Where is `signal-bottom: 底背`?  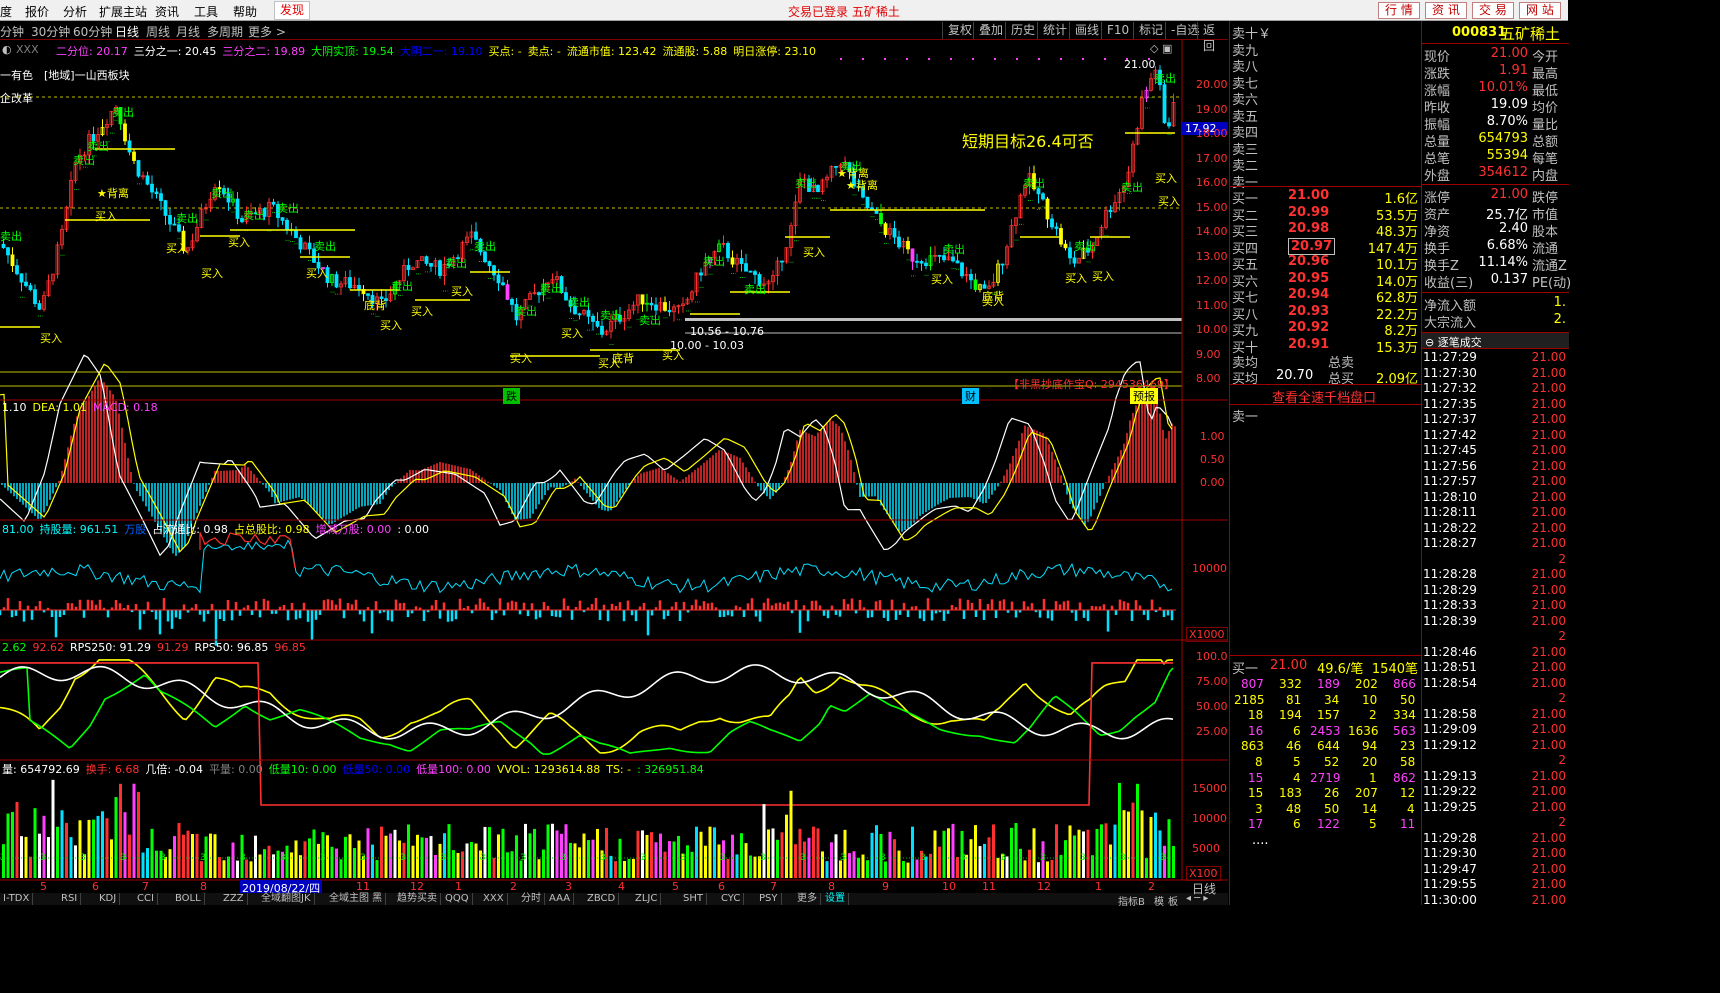 signal-bottom: 底背 is located at coordinates (375, 305).